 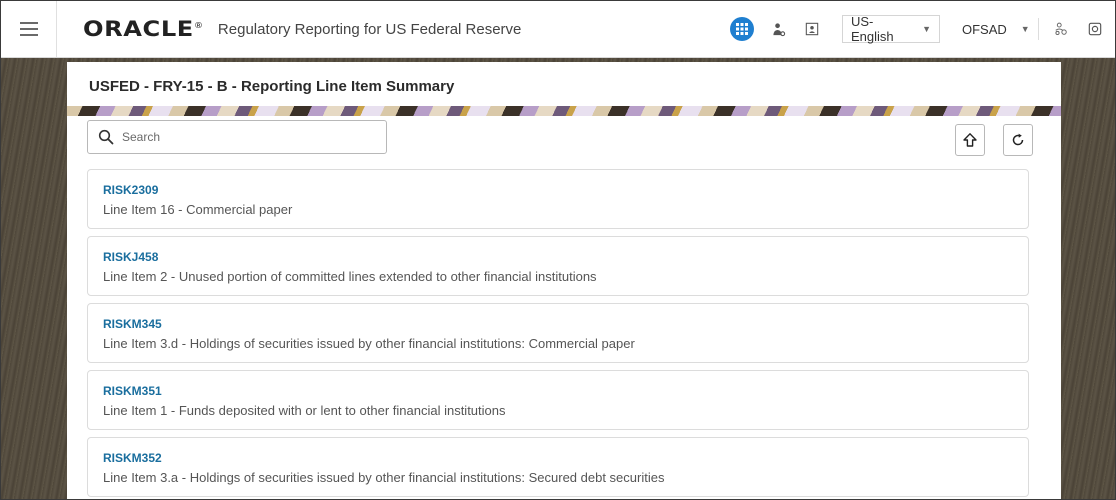 What do you see at coordinates (564, 111) in the screenshot?
I see `decorative-banner` at bounding box center [564, 111].